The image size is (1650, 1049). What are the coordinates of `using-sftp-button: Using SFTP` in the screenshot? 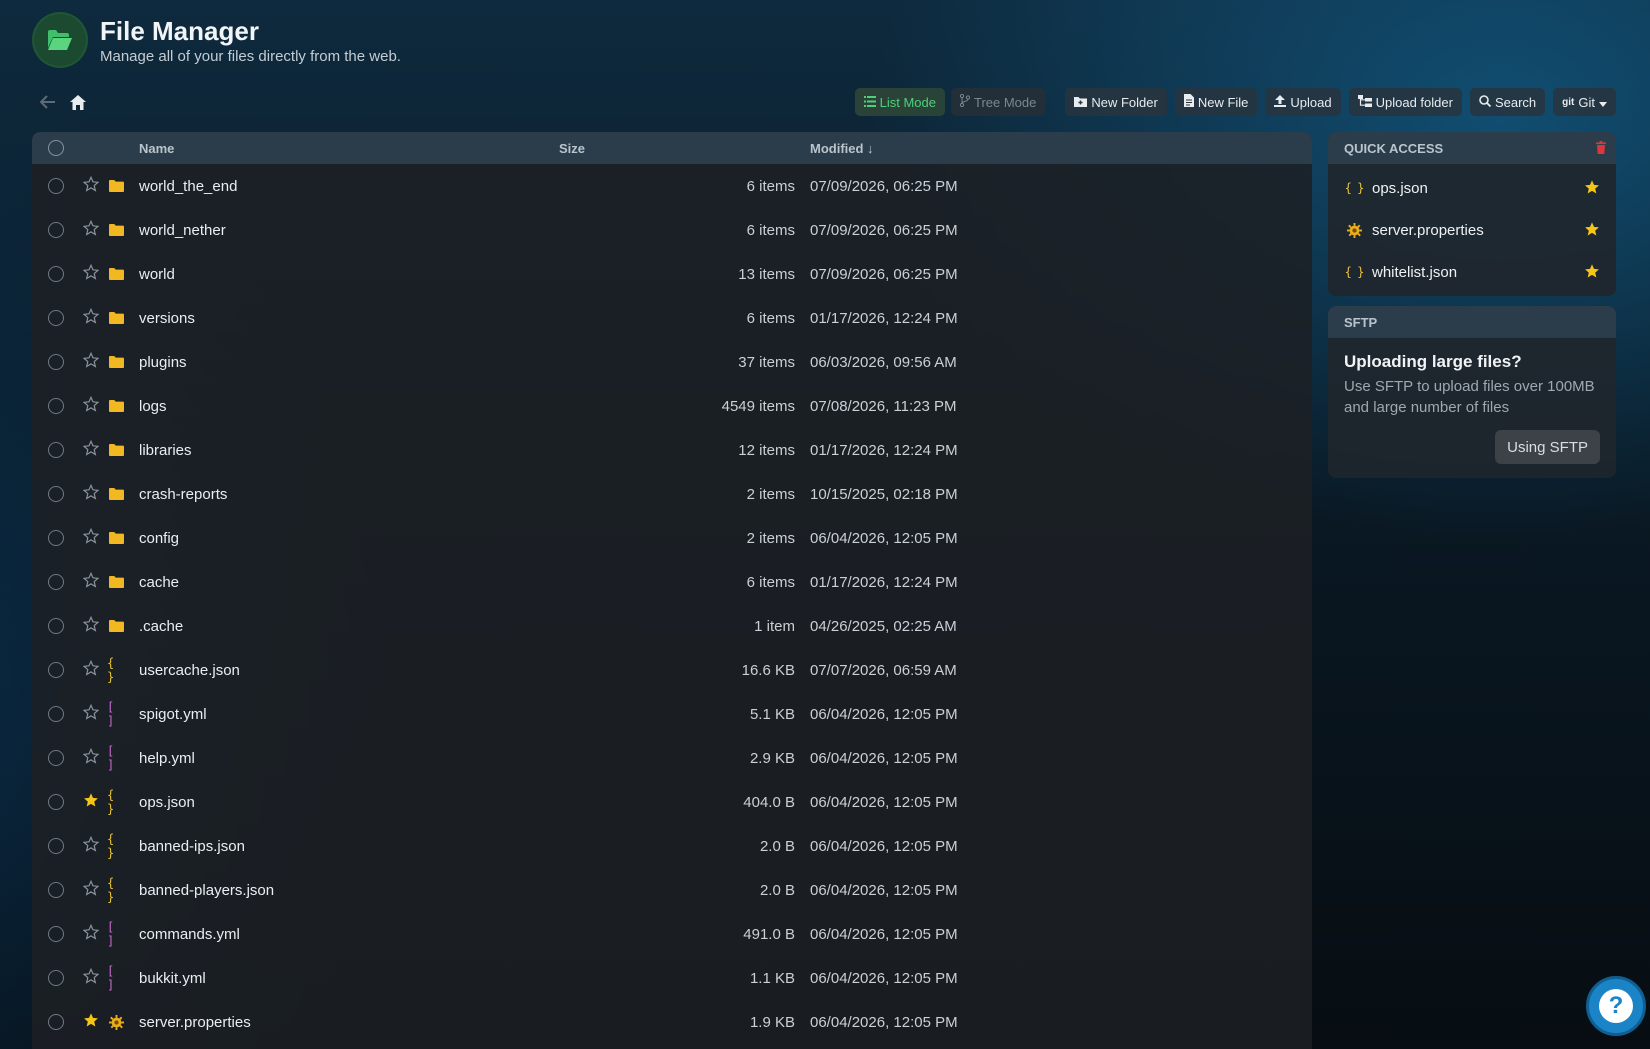 It's located at (1547, 447).